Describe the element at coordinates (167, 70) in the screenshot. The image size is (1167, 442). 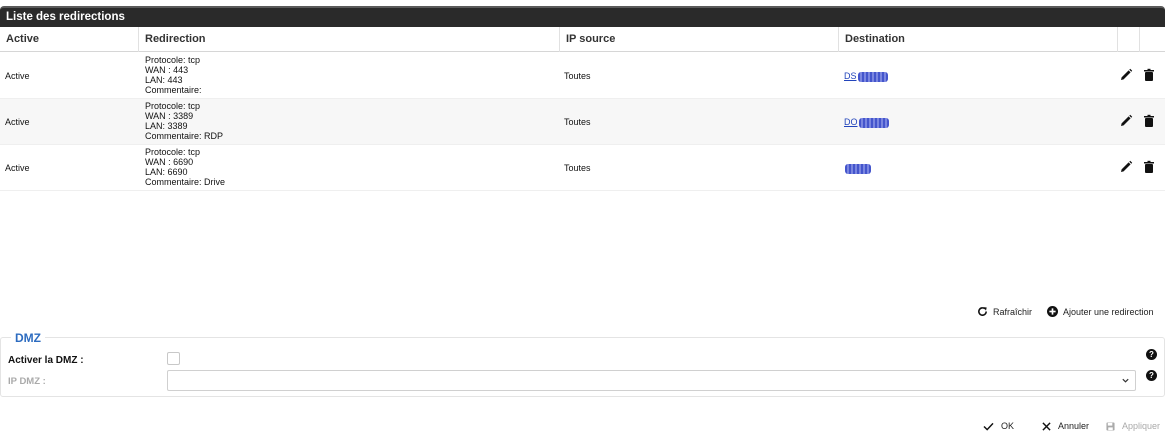
I see `redirection-wan: WAN : 443` at that location.